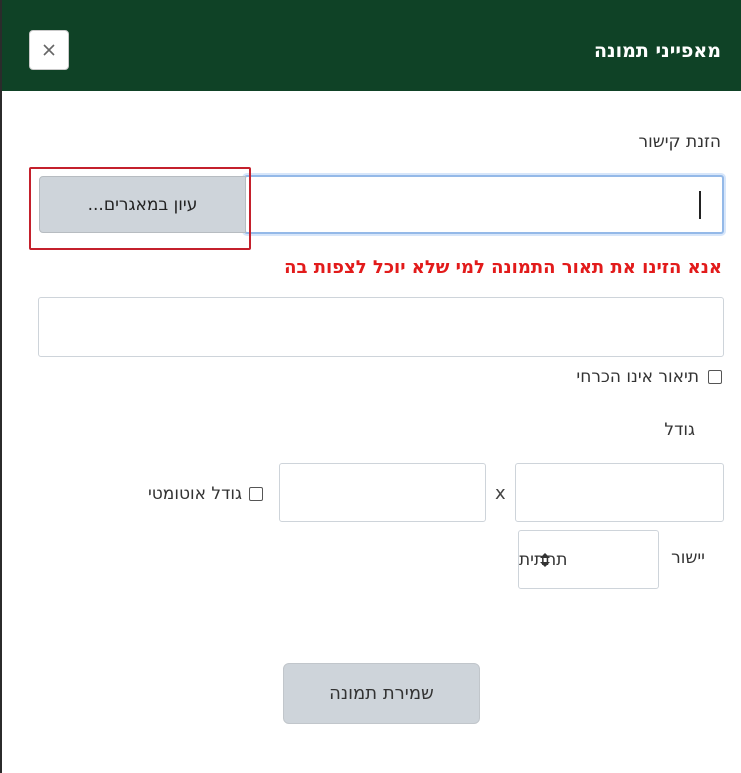 The image size is (741, 773). I want to click on save-image-button: שמירת תמונה, so click(381, 693).